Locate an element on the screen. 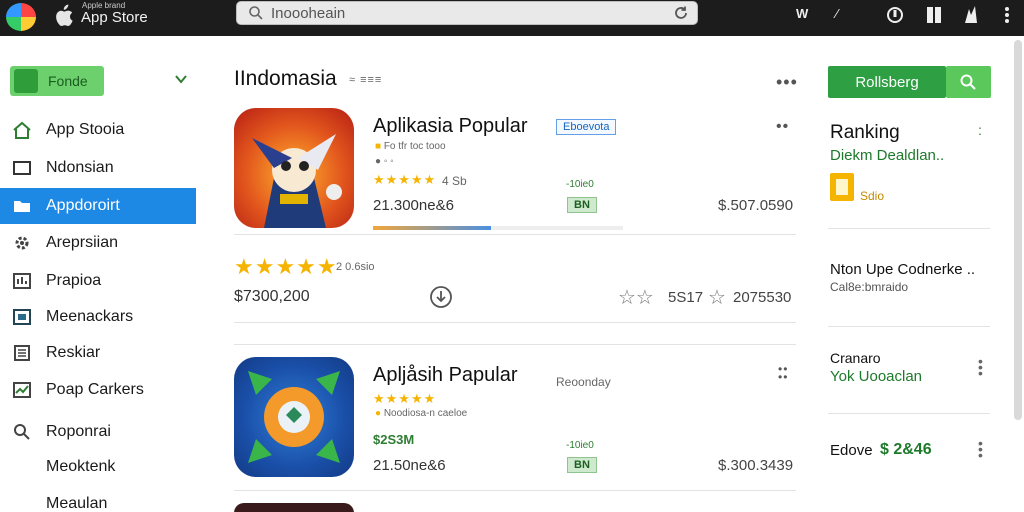 The image size is (1024, 512). app-more-icon: •• is located at coordinates (782, 127).